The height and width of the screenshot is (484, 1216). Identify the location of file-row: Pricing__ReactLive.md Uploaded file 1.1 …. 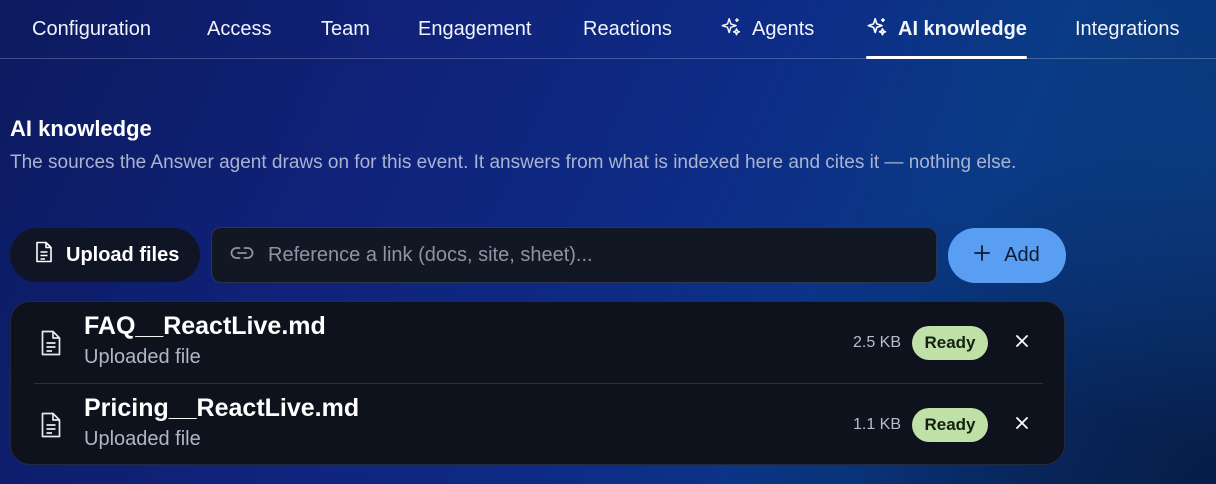
(537, 425).